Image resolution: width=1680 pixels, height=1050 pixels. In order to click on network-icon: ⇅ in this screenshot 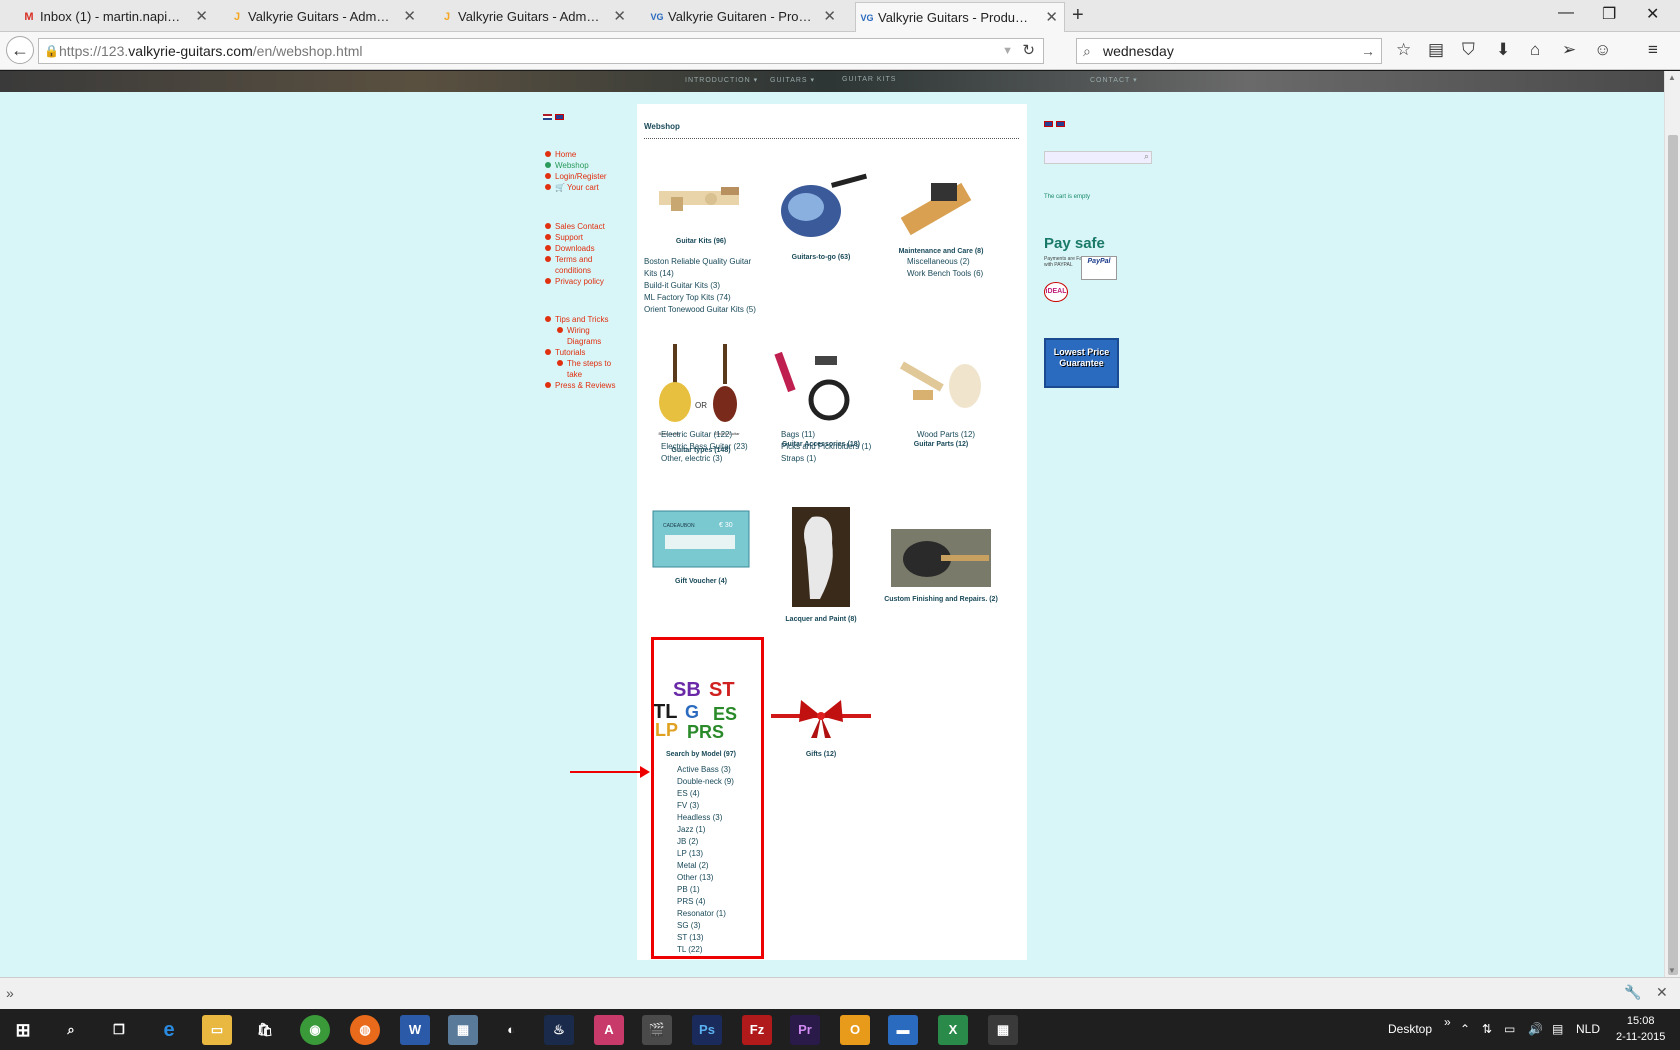, I will do `click(1487, 1029)`.